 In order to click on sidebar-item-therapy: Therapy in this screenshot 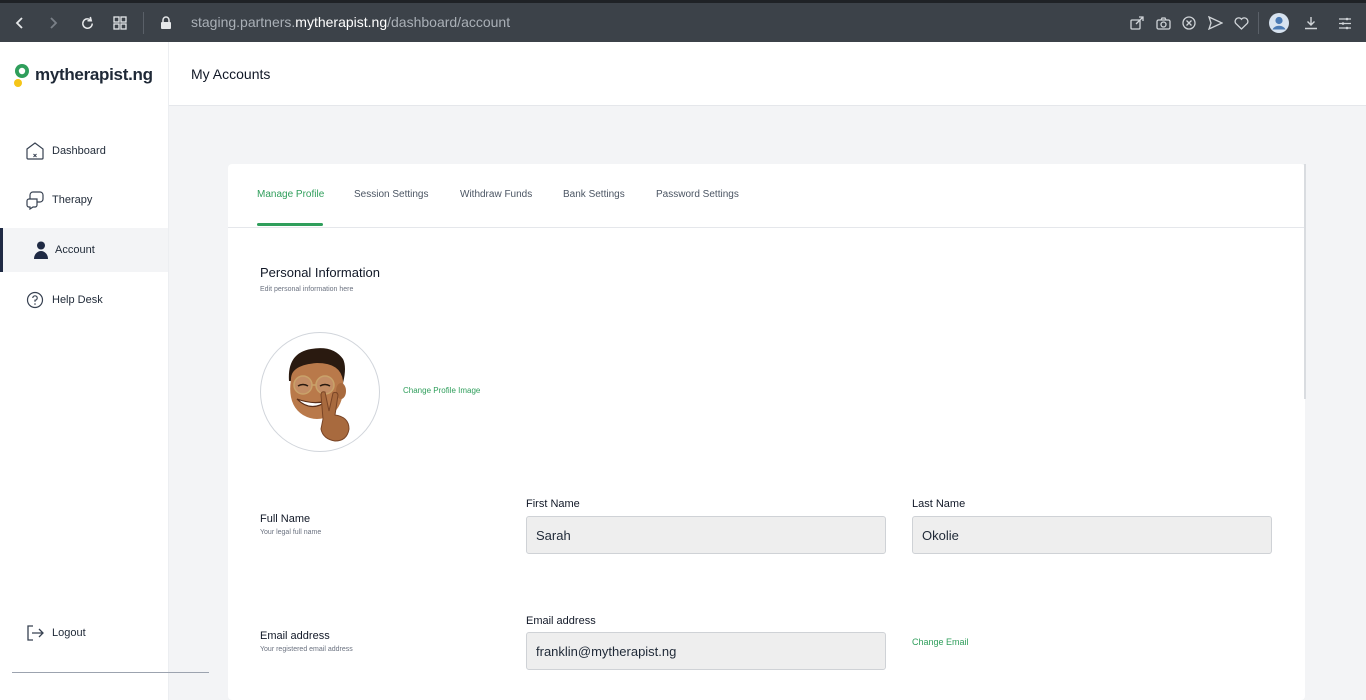, I will do `click(84, 200)`.